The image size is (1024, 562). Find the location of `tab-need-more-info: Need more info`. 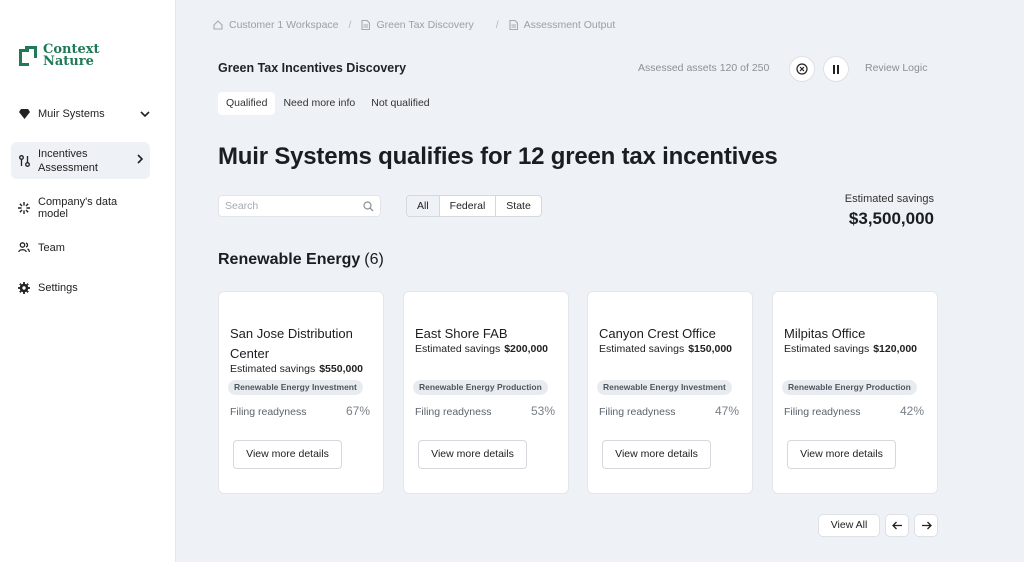

tab-need-more-info: Need more info is located at coordinates (319, 103).